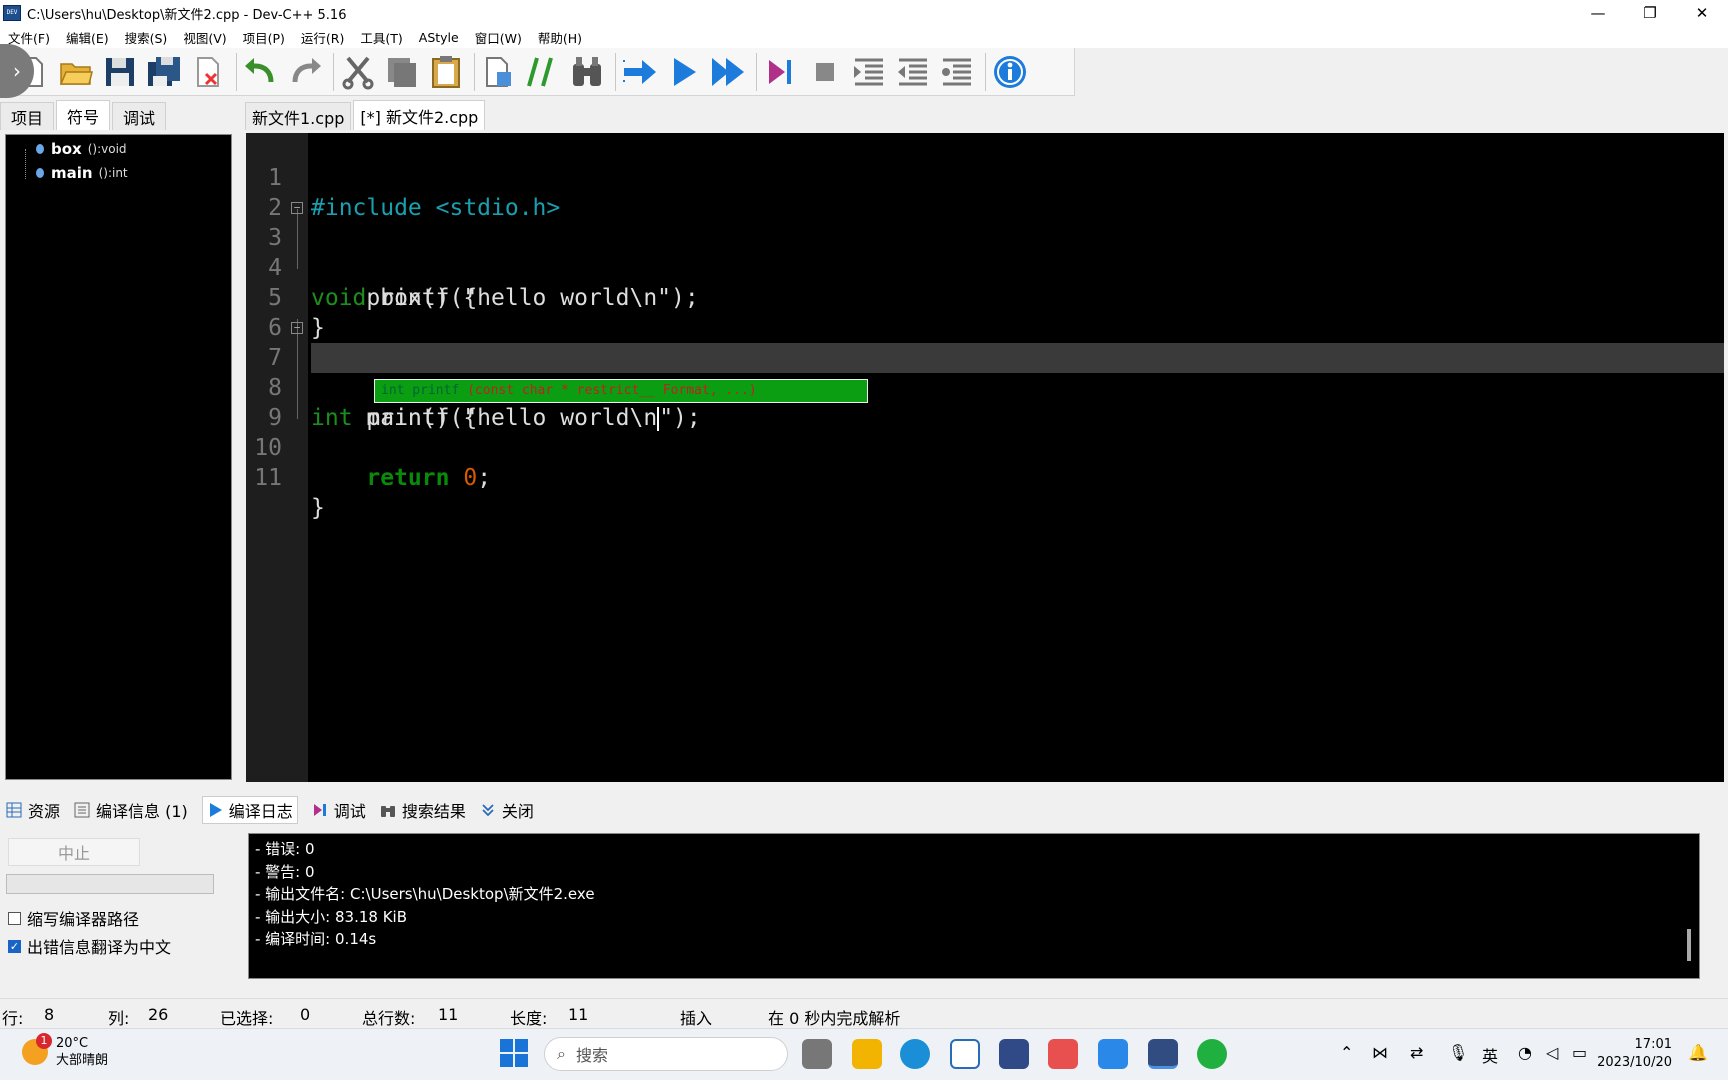 This screenshot has width=1728, height=1080. What do you see at coordinates (247, 1018) in the screenshot?
I see `status-selected-label: 已选择:` at bounding box center [247, 1018].